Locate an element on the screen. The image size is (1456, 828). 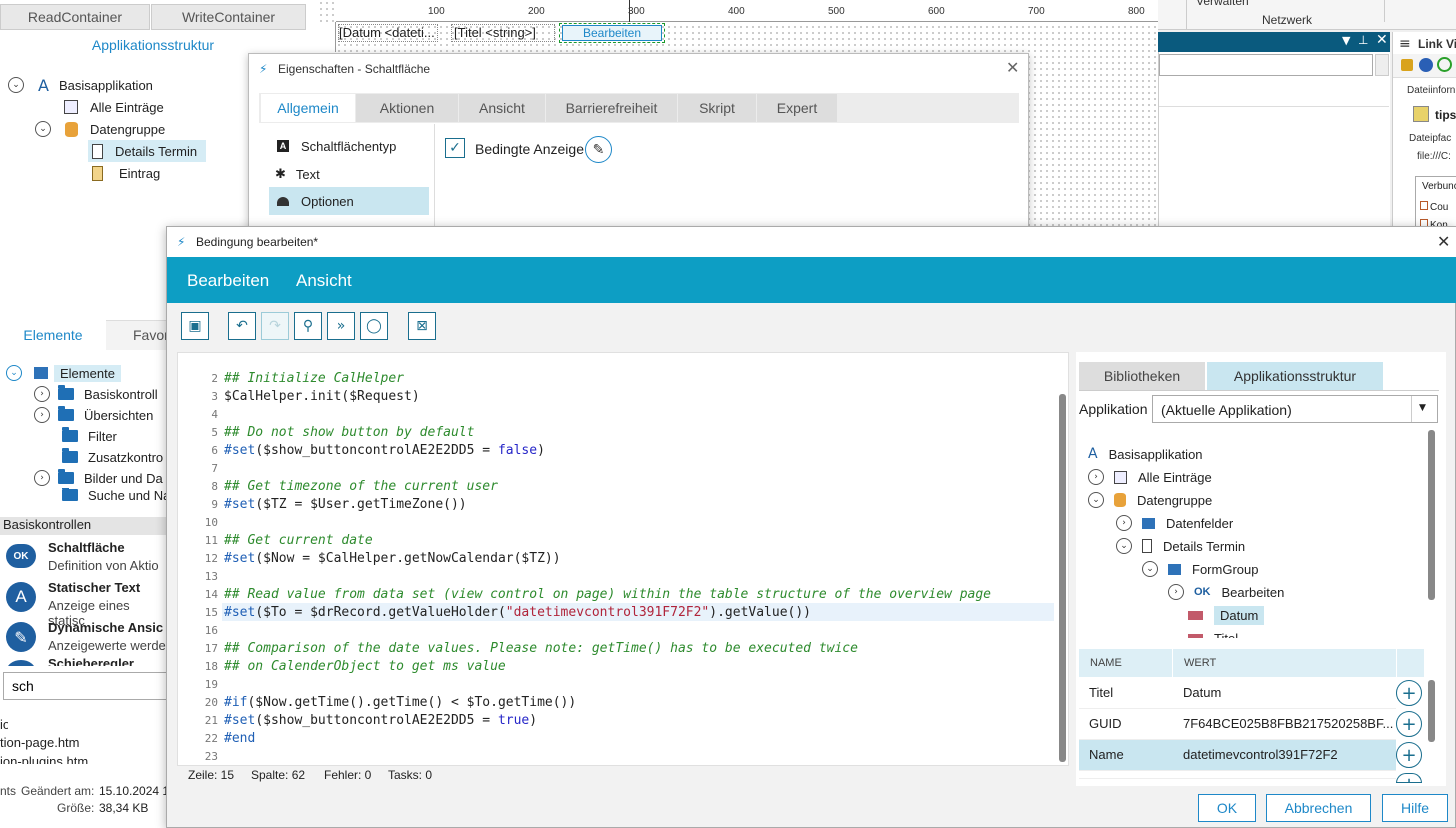
editor-scrollbar is located at coordinates (1062, 578).